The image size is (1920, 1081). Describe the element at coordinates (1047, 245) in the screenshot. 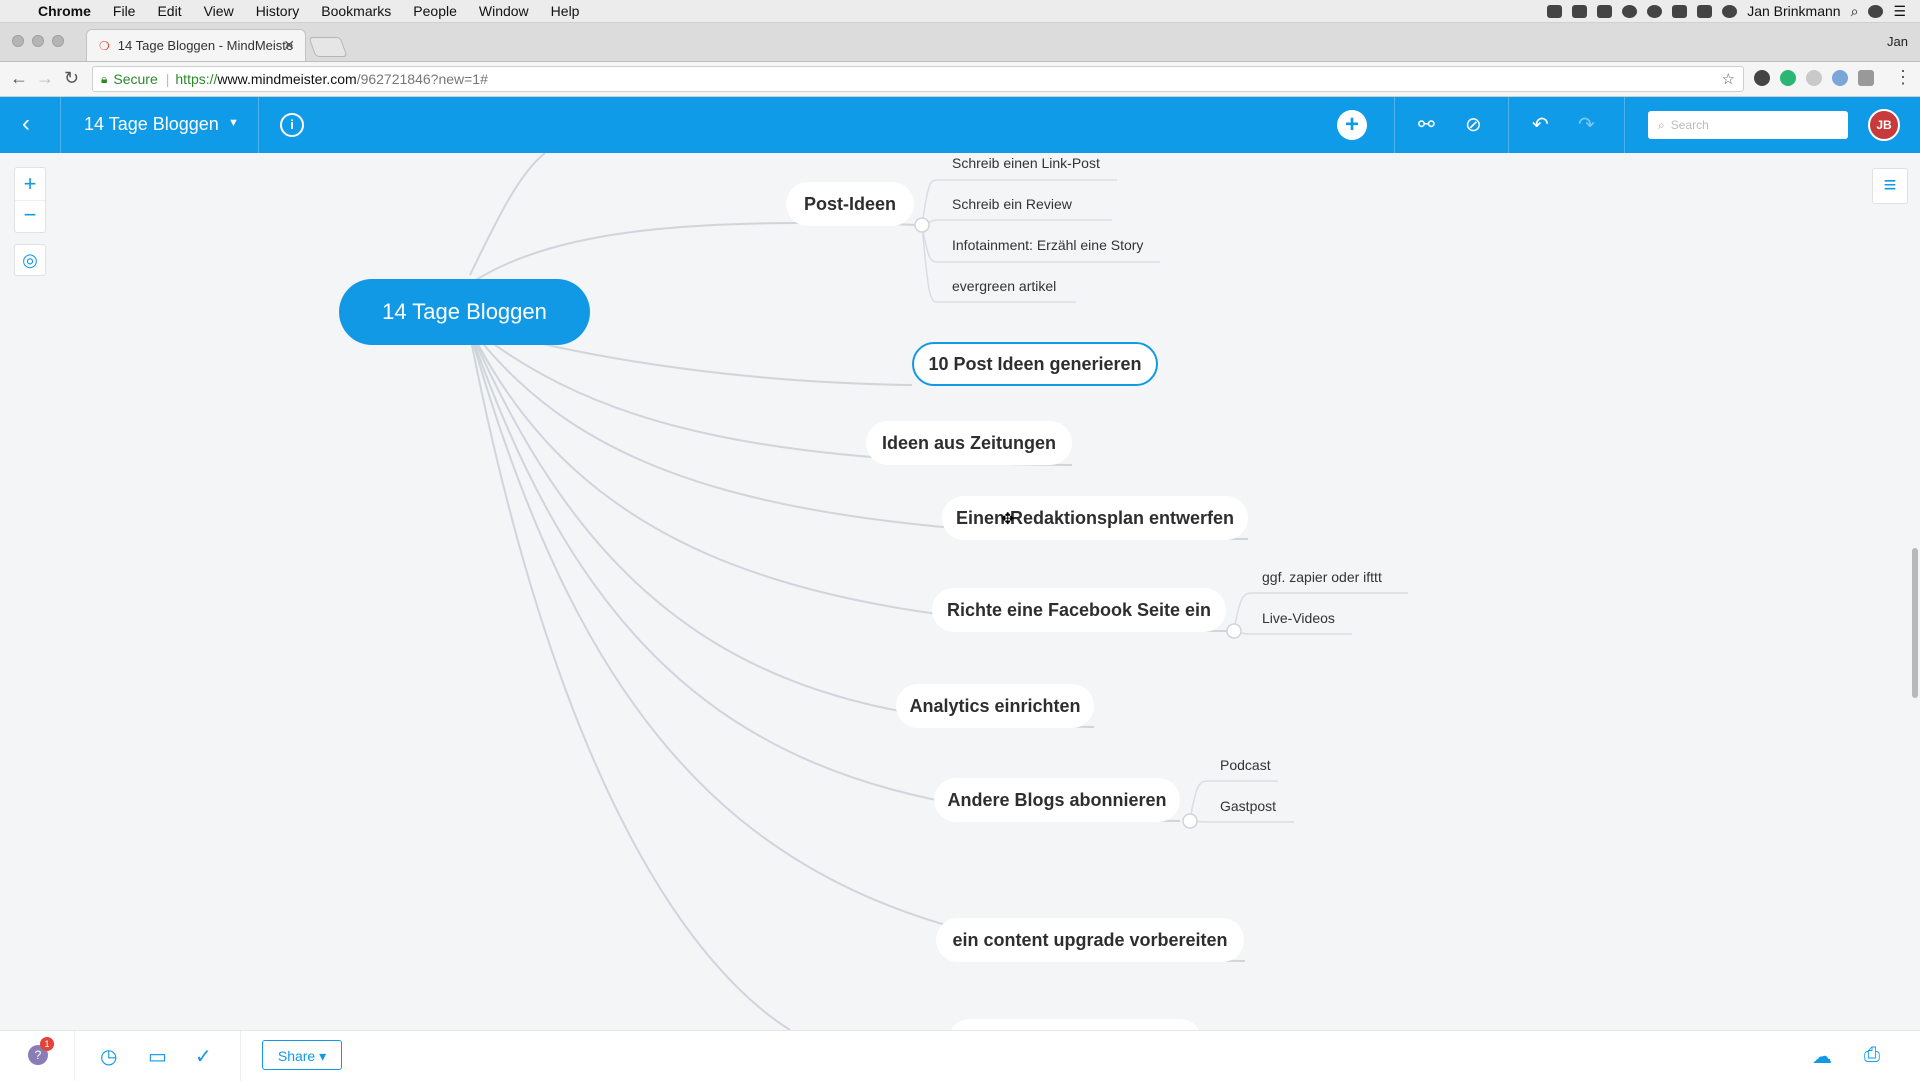

I see `subtopic-infotainment: Infotainment: Erzähl eine Story` at that location.